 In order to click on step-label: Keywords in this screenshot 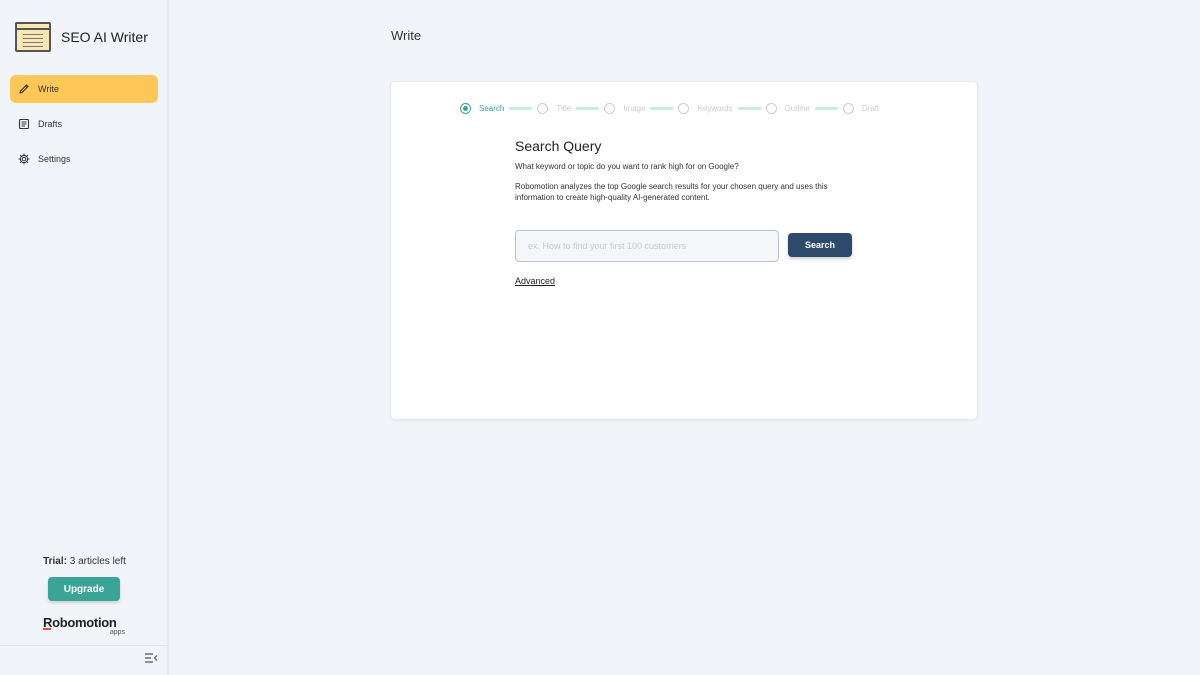, I will do `click(715, 108)`.